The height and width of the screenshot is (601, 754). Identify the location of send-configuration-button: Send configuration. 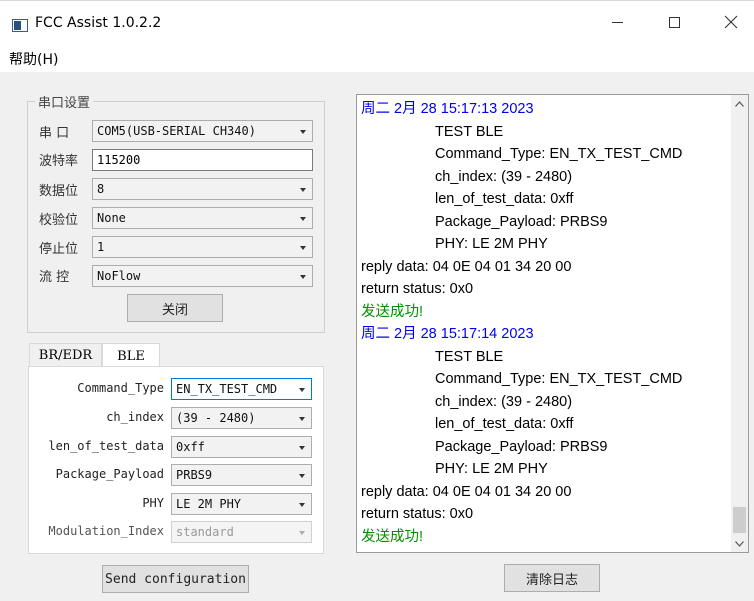
(175, 579).